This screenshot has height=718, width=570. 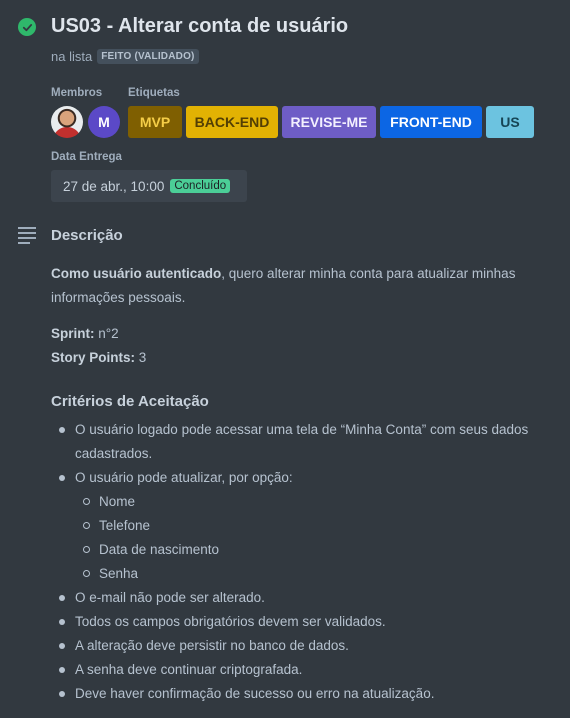 I want to click on sprint-value: n°2, so click(x=106, y=333).